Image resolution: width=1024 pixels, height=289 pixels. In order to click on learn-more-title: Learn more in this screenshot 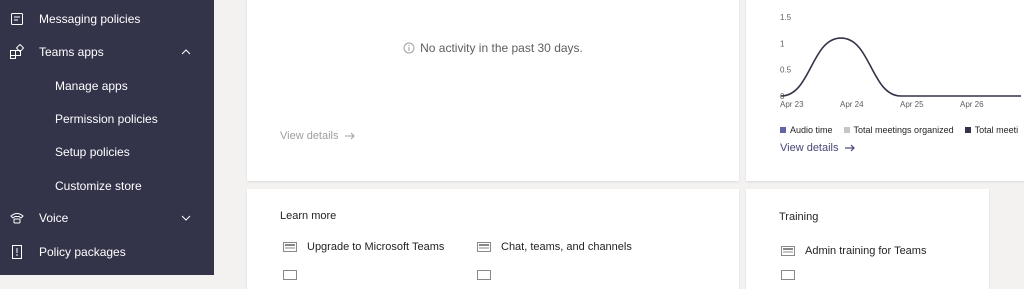, I will do `click(308, 216)`.